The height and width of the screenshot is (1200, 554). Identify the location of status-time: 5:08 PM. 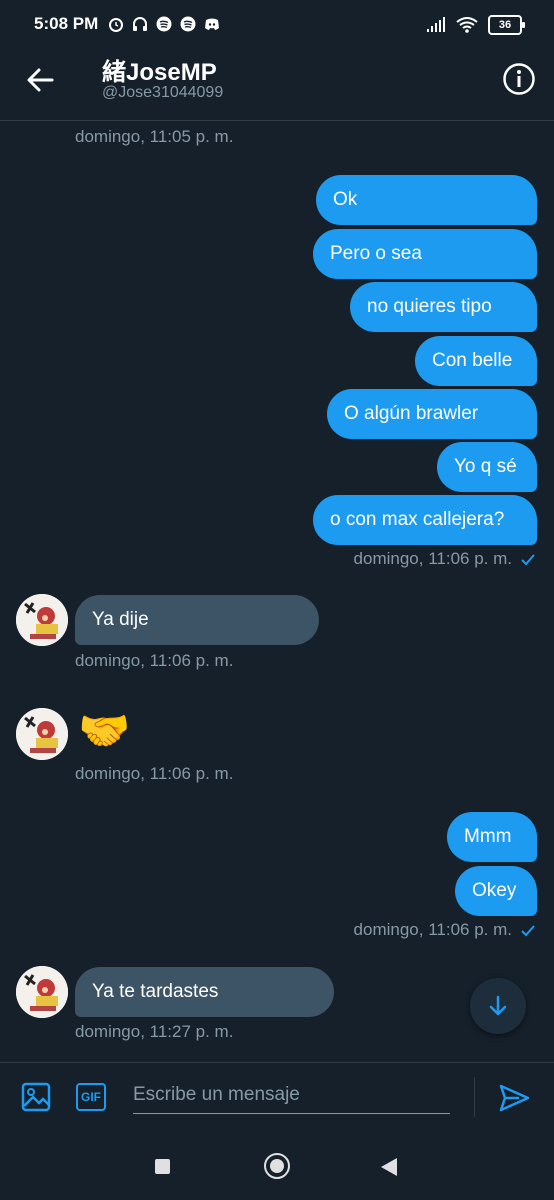
(66, 23).